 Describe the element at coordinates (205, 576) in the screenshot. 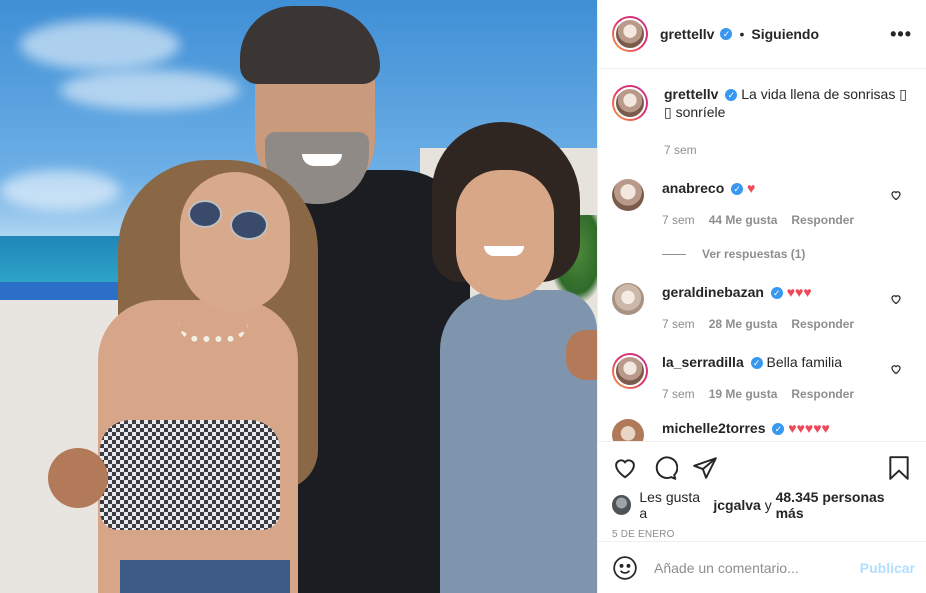

I see `jeans` at that location.